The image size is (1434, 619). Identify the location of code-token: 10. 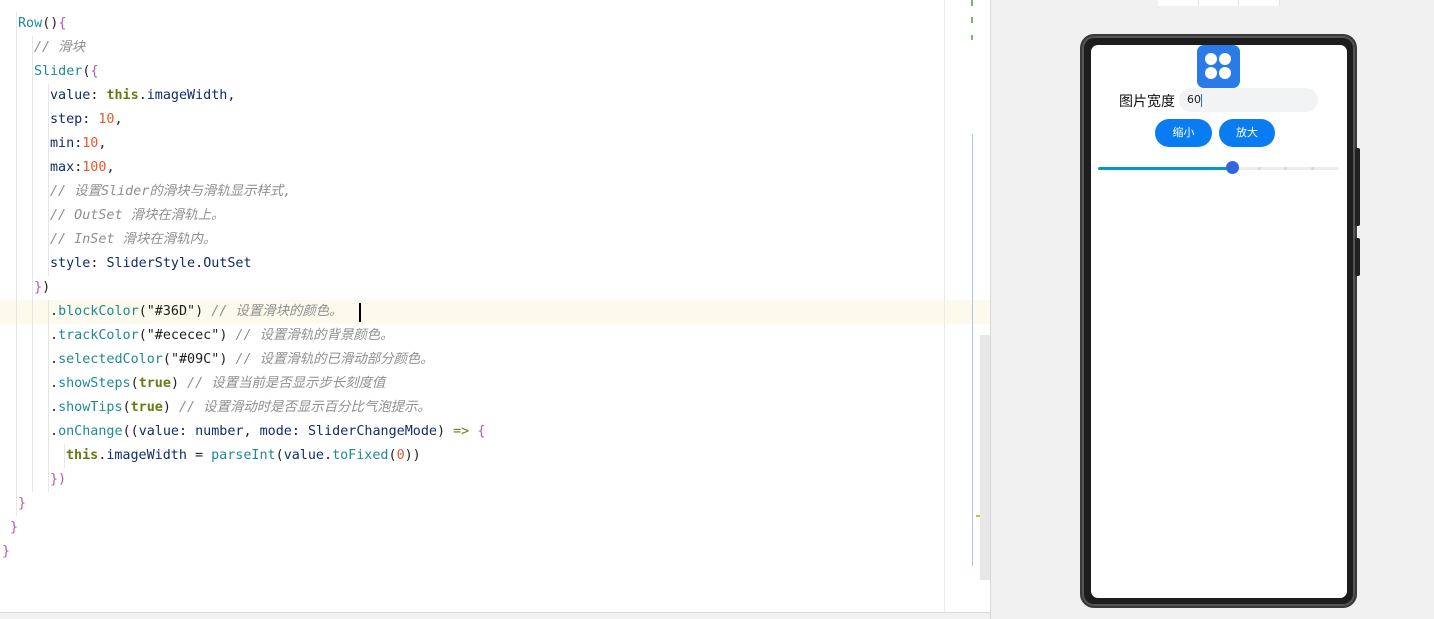
(90, 143).